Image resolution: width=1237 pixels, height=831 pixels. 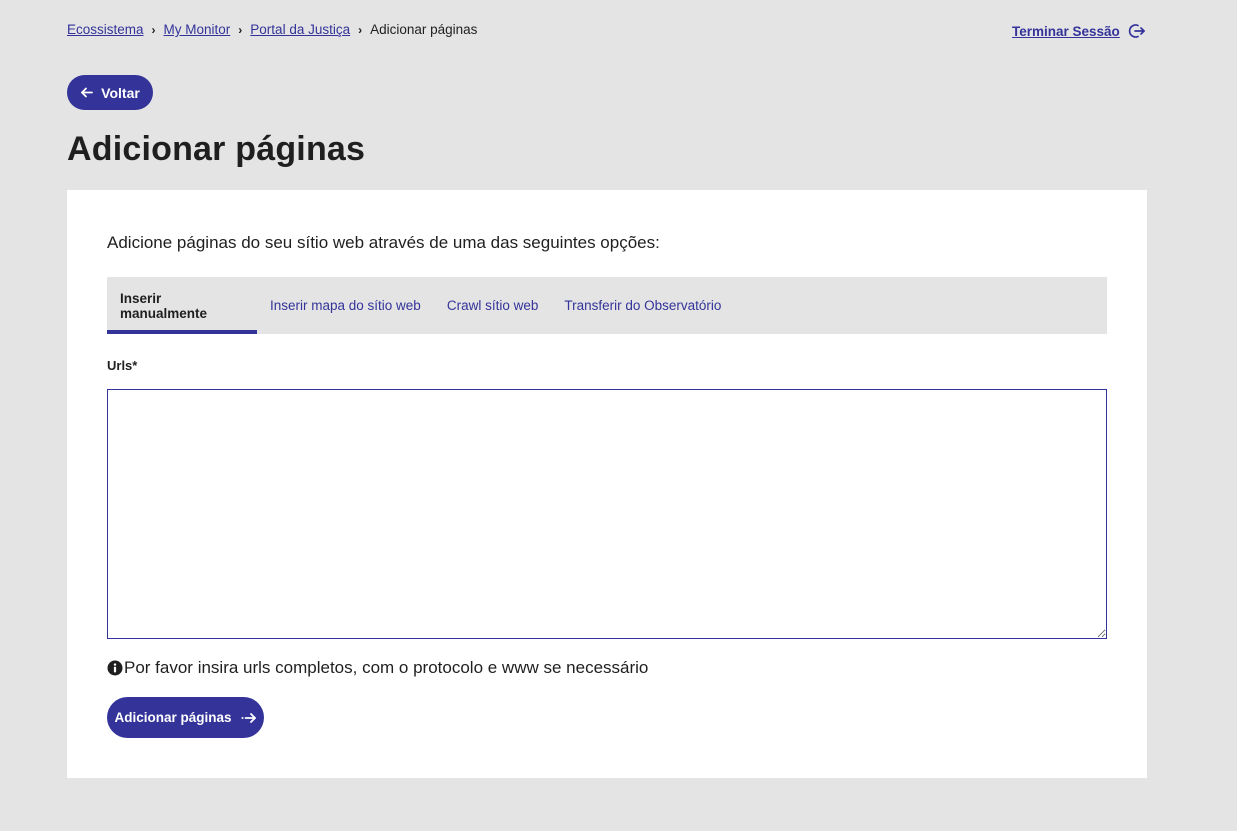 What do you see at coordinates (182, 305) in the screenshot?
I see `tab-insert-manually: Inserir manualmente` at bounding box center [182, 305].